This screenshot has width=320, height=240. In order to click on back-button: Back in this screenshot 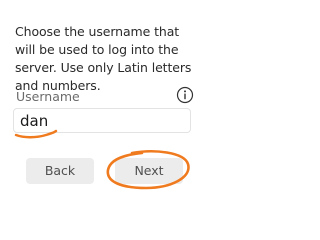, I will do `click(60, 171)`.